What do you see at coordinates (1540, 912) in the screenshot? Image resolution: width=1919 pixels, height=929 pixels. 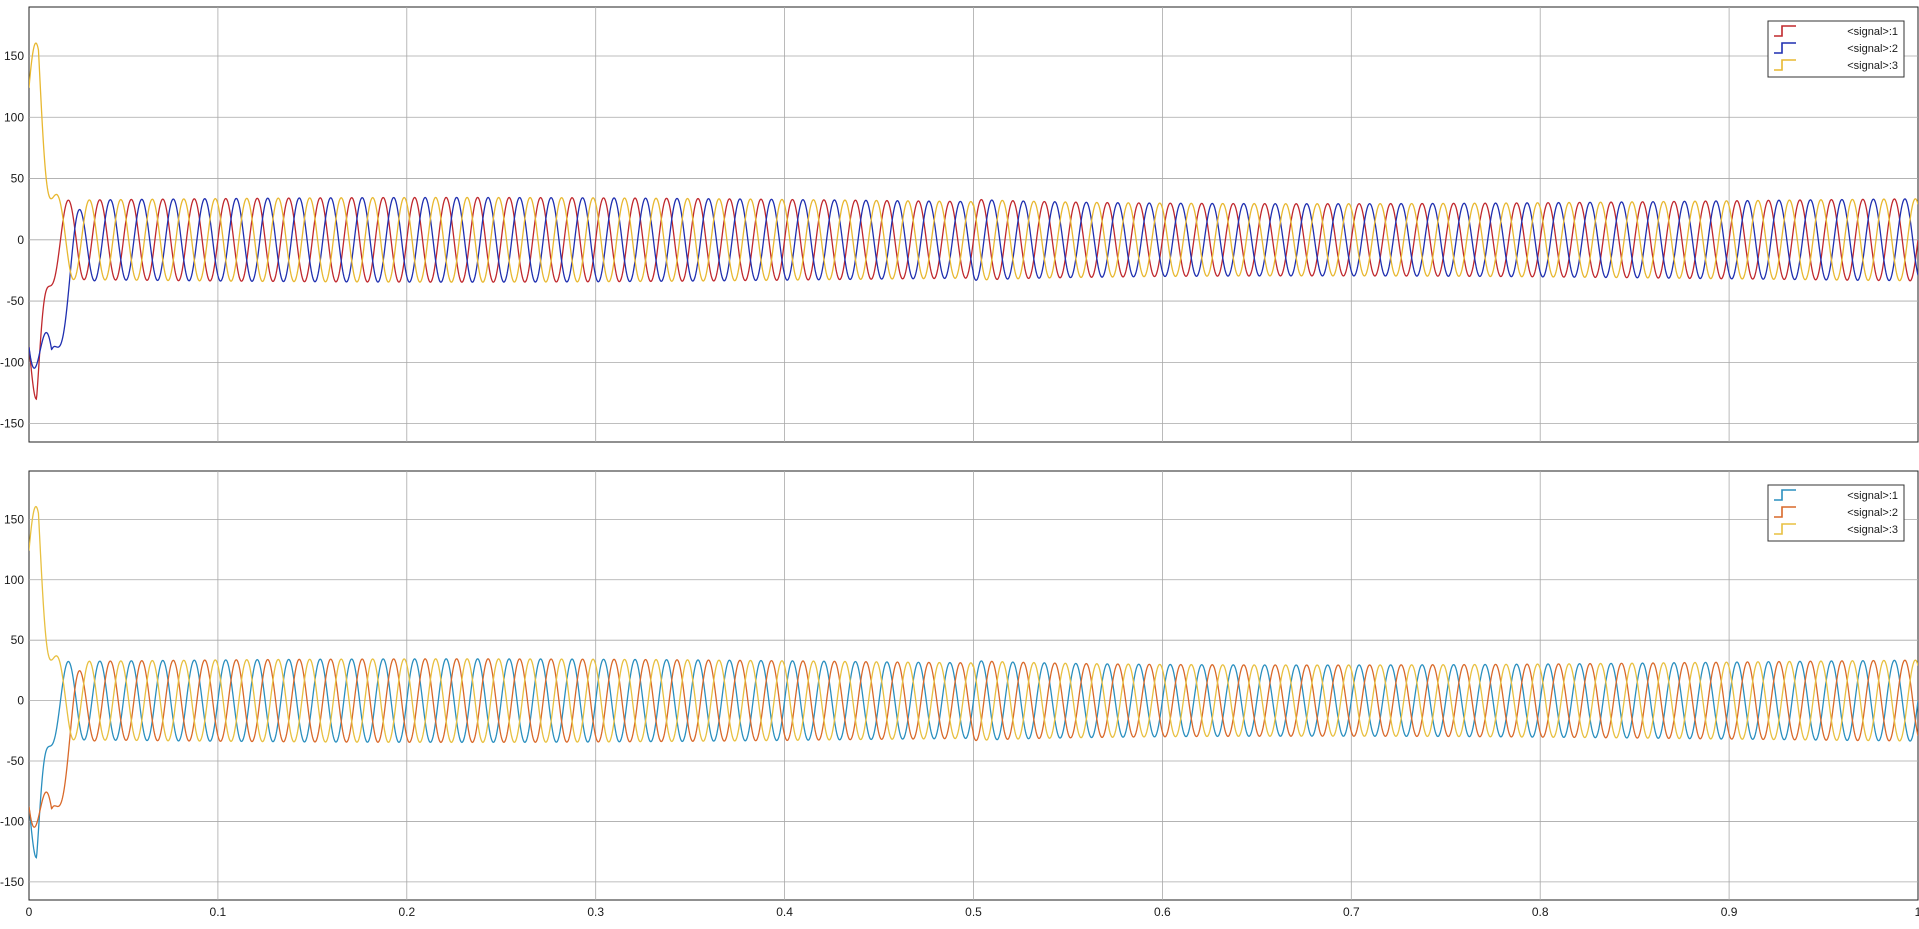 I see `x-tick-label: 0.8` at bounding box center [1540, 912].